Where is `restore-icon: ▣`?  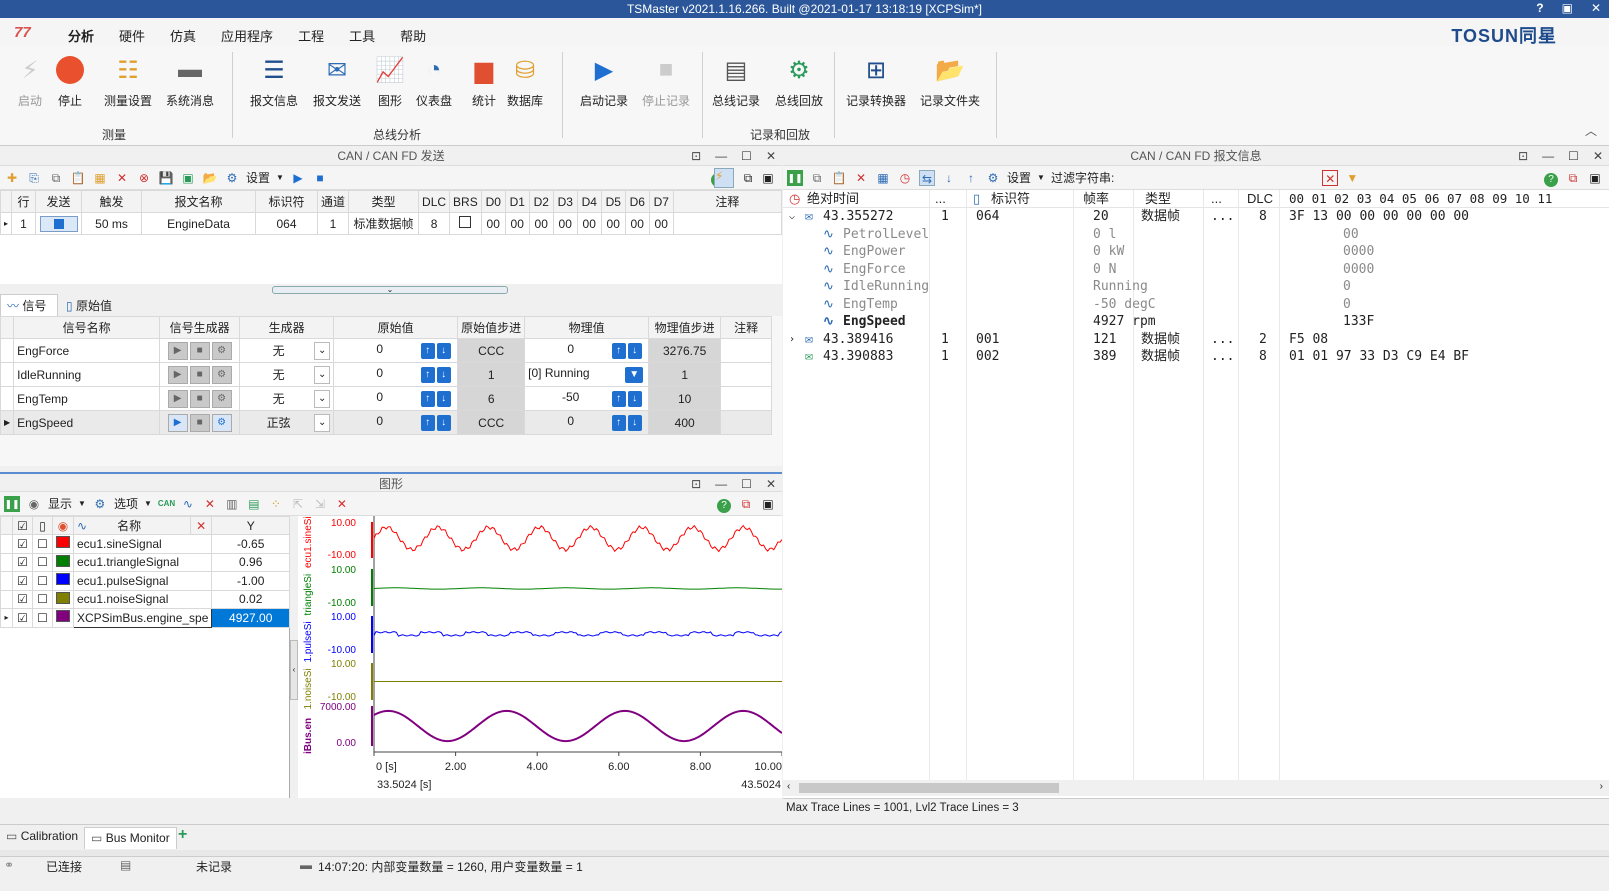
restore-icon: ▣ is located at coordinates (1567, 8).